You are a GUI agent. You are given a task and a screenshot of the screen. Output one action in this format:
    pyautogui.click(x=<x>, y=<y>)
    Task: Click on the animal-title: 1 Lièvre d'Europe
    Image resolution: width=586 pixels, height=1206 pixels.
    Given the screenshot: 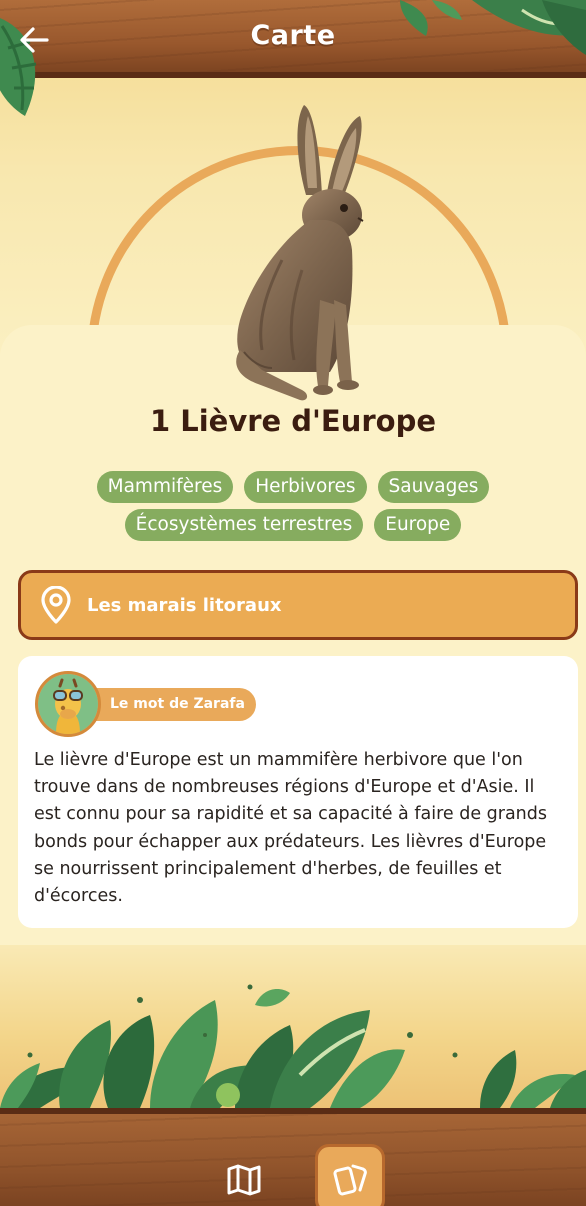 What is the action you would take?
    pyautogui.click(x=293, y=421)
    